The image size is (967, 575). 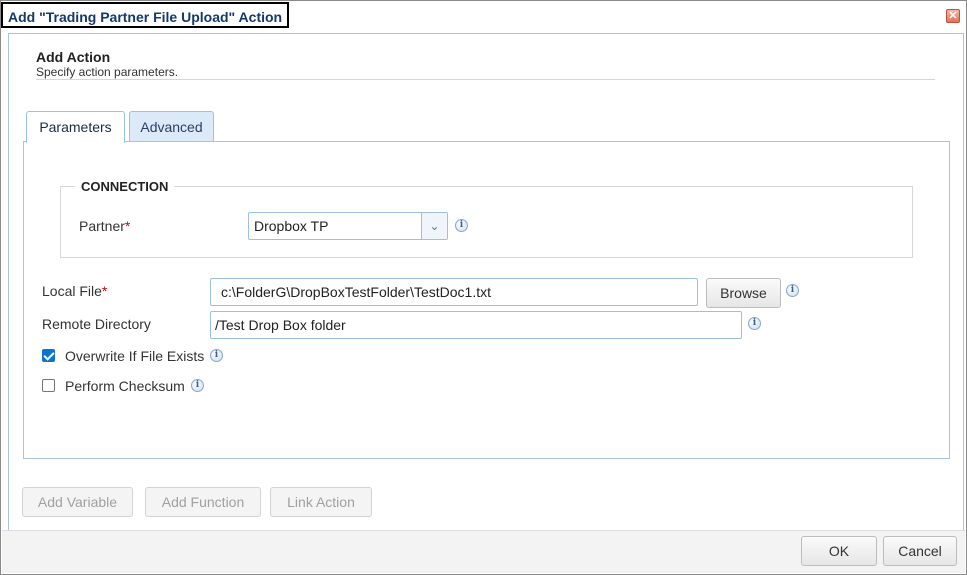 I want to click on local-file-label: Local File*, so click(x=74, y=291).